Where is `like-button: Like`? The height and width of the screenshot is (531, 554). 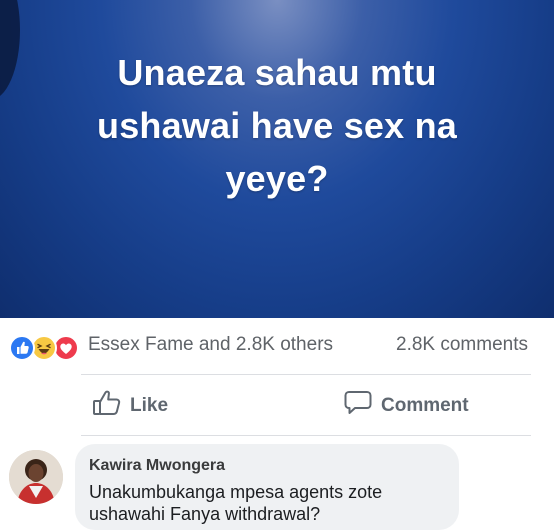
like-button: Like is located at coordinates (130, 406).